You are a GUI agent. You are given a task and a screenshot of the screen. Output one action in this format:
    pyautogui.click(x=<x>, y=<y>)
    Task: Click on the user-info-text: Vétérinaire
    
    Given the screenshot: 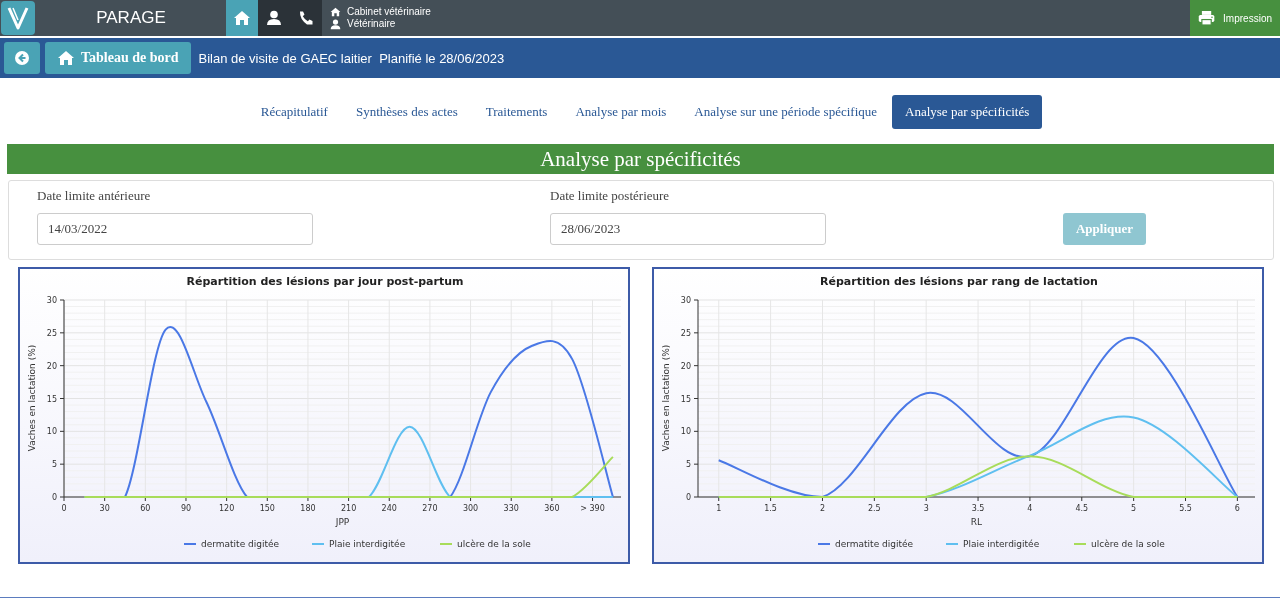 What is the action you would take?
    pyautogui.click(x=371, y=24)
    